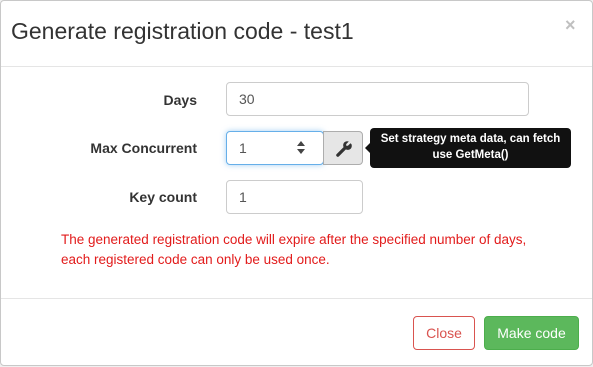 Image resolution: width=593 pixels, height=367 pixels. I want to click on key-count-label: Key count, so click(163, 197).